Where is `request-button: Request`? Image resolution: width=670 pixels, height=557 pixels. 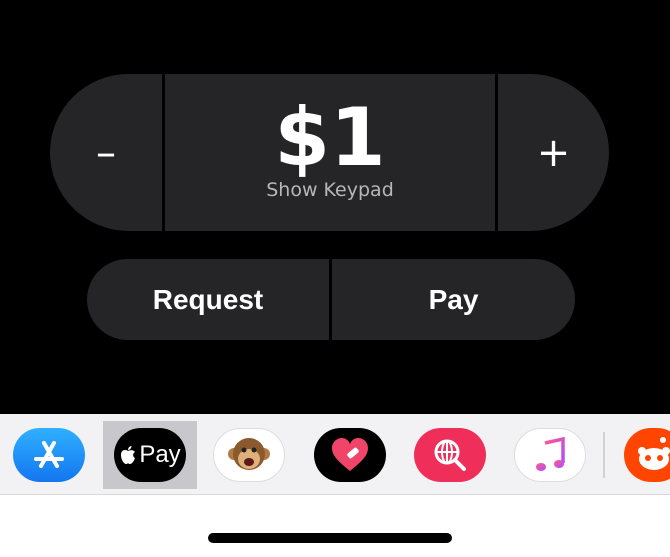
request-button: Request is located at coordinates (208, 299).